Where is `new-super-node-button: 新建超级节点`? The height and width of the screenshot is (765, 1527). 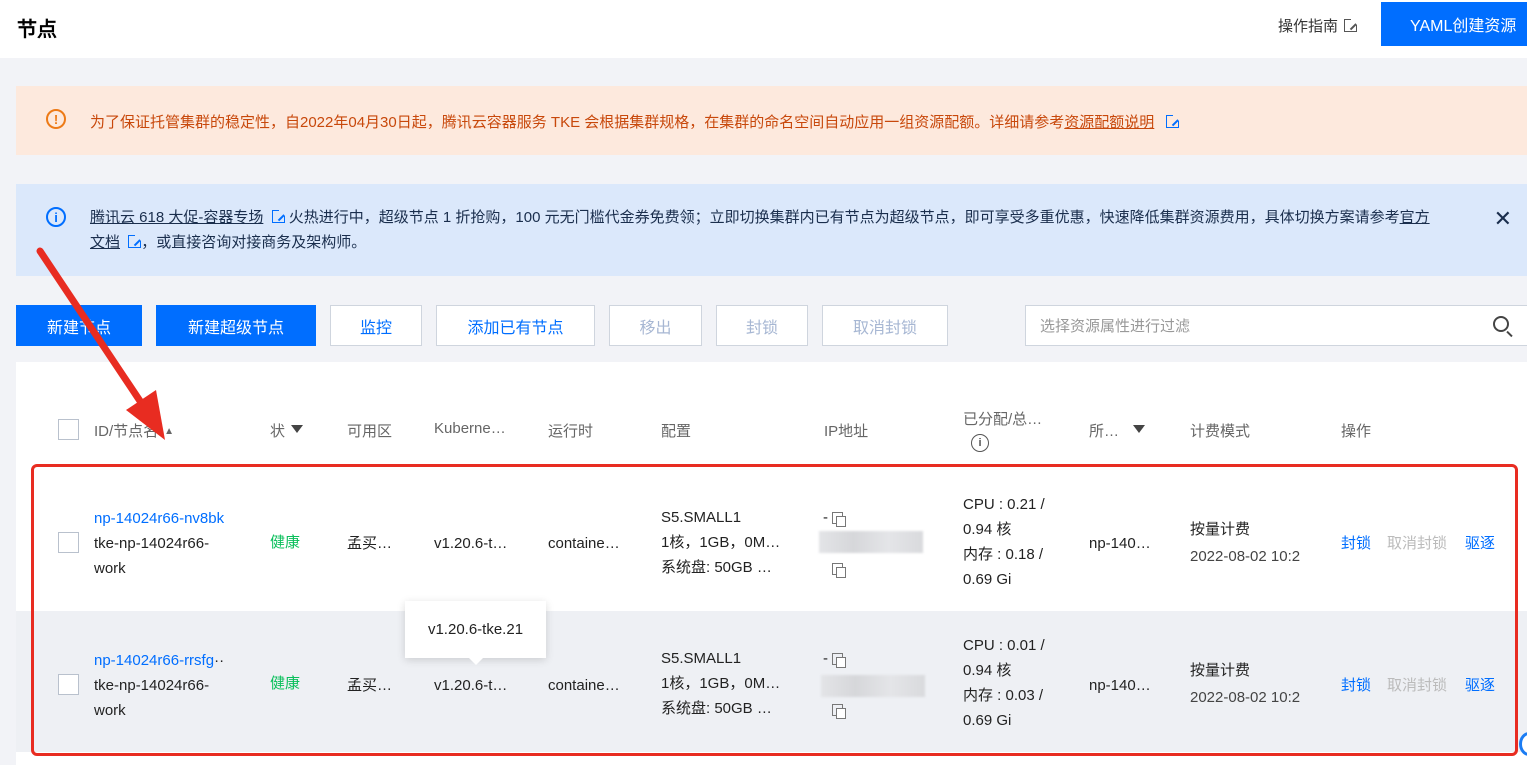
new-super-node-button: 新建超级节点 is located at coordinates (236, 325).